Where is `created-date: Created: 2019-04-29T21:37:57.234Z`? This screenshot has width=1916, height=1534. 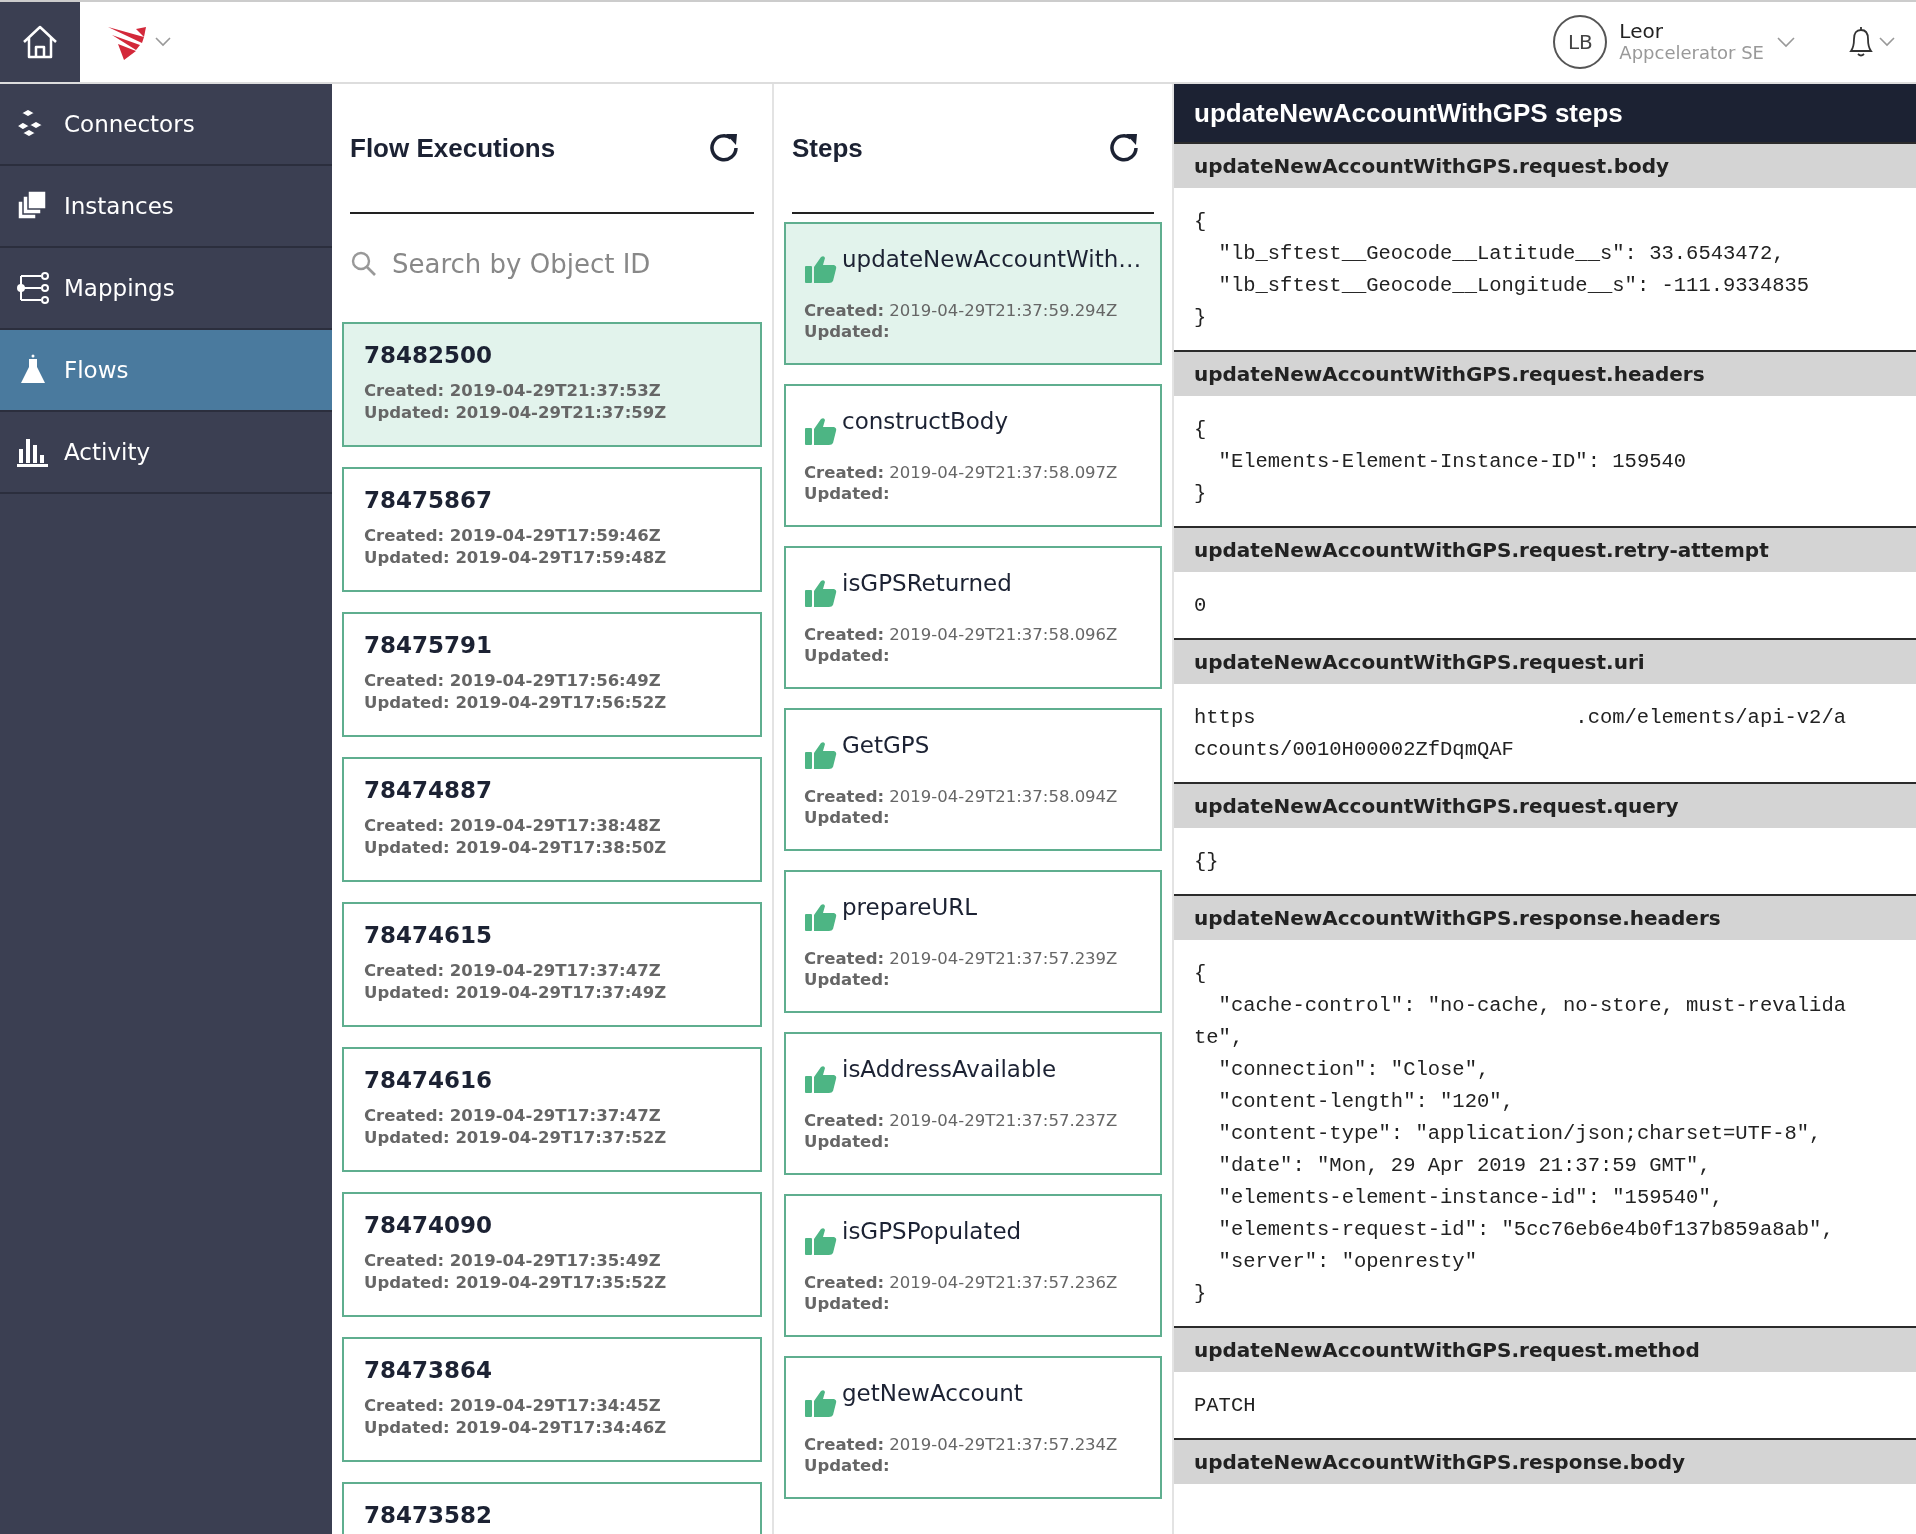
created-date: Created: 2019-04-29T21:37:57.234Z is located at coordinates (961, 1444).